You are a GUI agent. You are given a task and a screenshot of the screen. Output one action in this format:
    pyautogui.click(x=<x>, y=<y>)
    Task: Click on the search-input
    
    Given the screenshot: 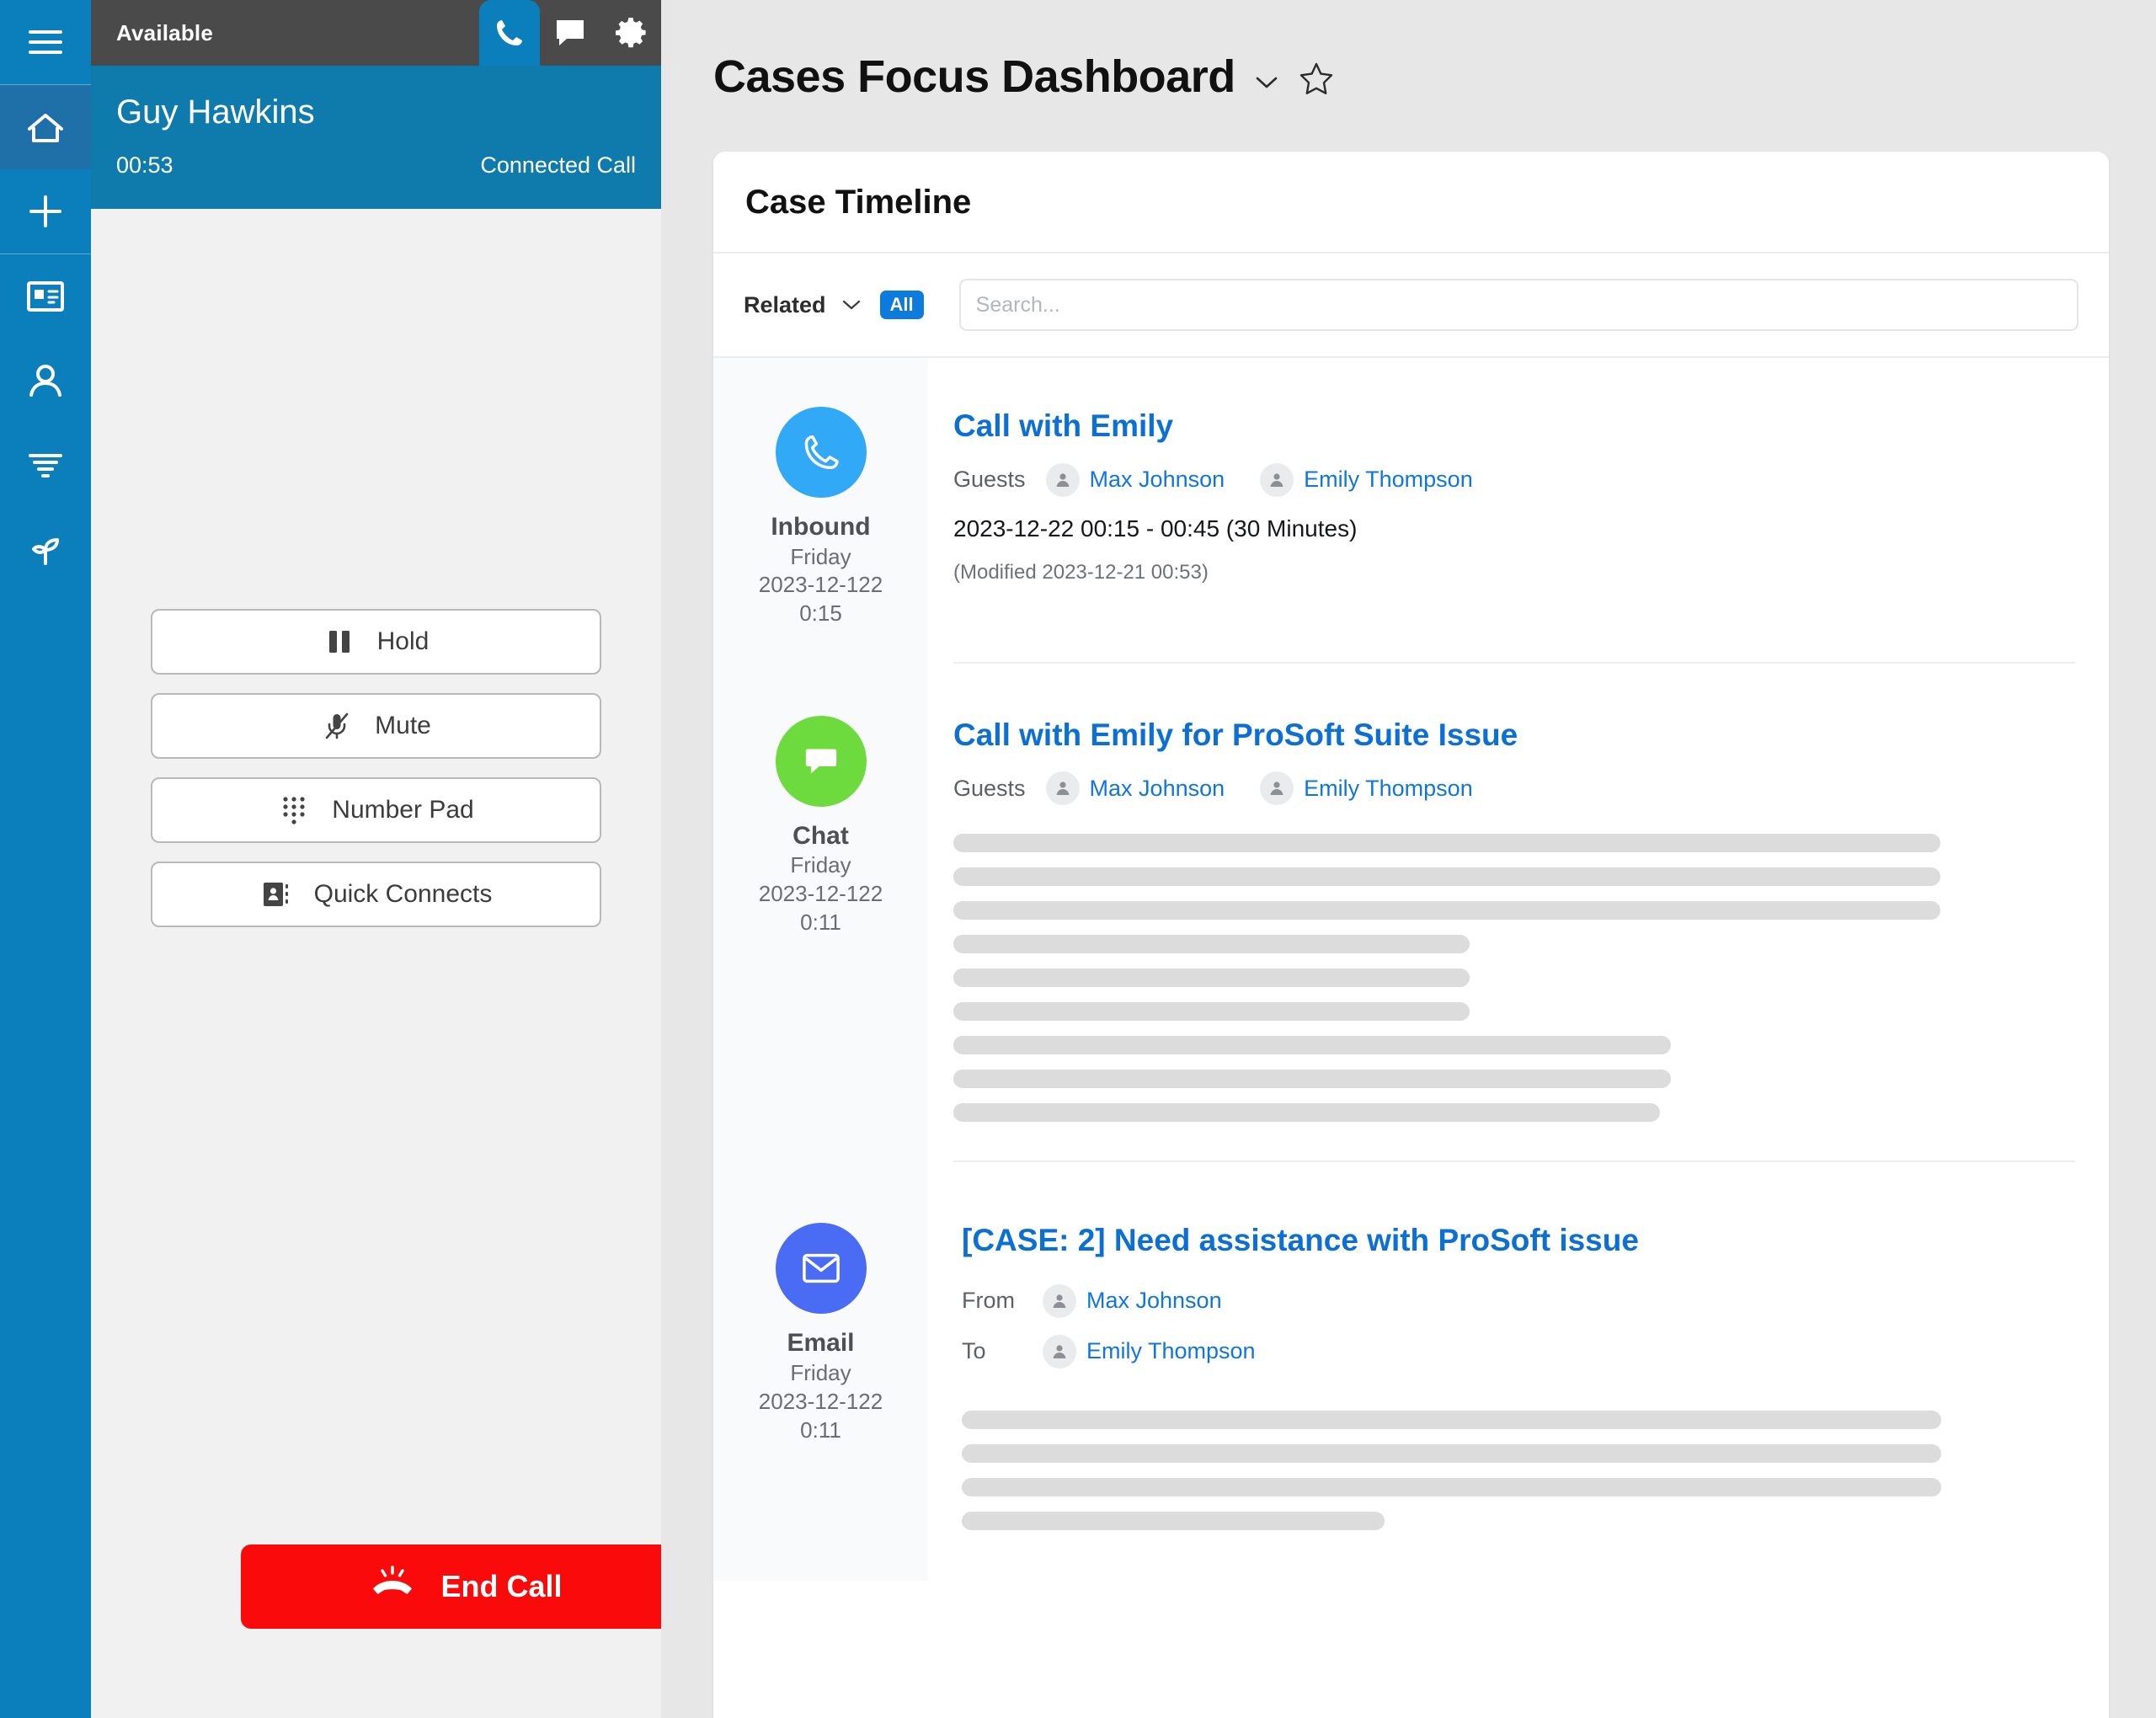 What is the action you would take?
    pyautogui.click(x=1518, y=305)
    